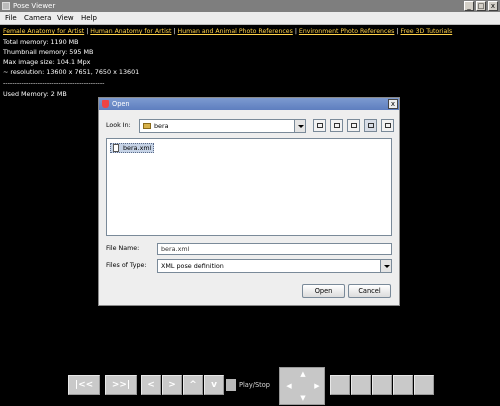 The image size is (500, 406). Describe the element at coordinates (222, 126) in the screenshot. I see `look-in-combo: bera` at that location.